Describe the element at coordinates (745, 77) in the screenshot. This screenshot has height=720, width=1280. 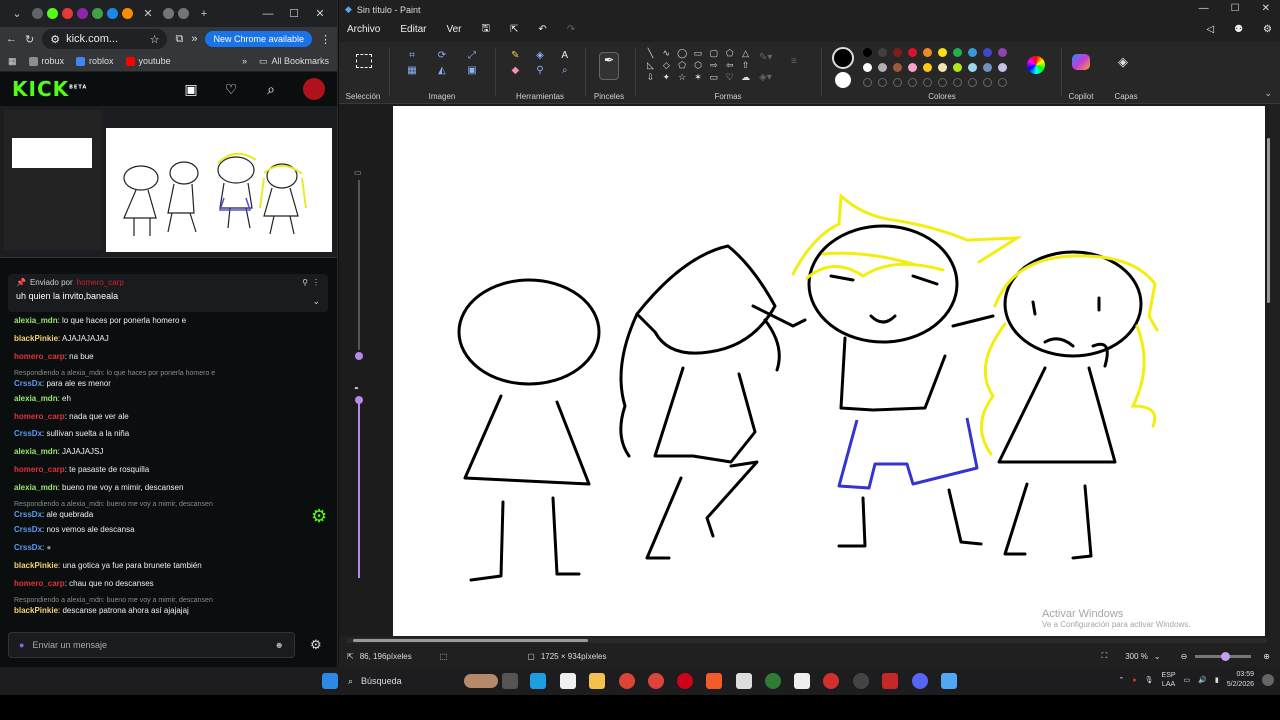
I see `cloud-shape-icon: ☁` at that location.